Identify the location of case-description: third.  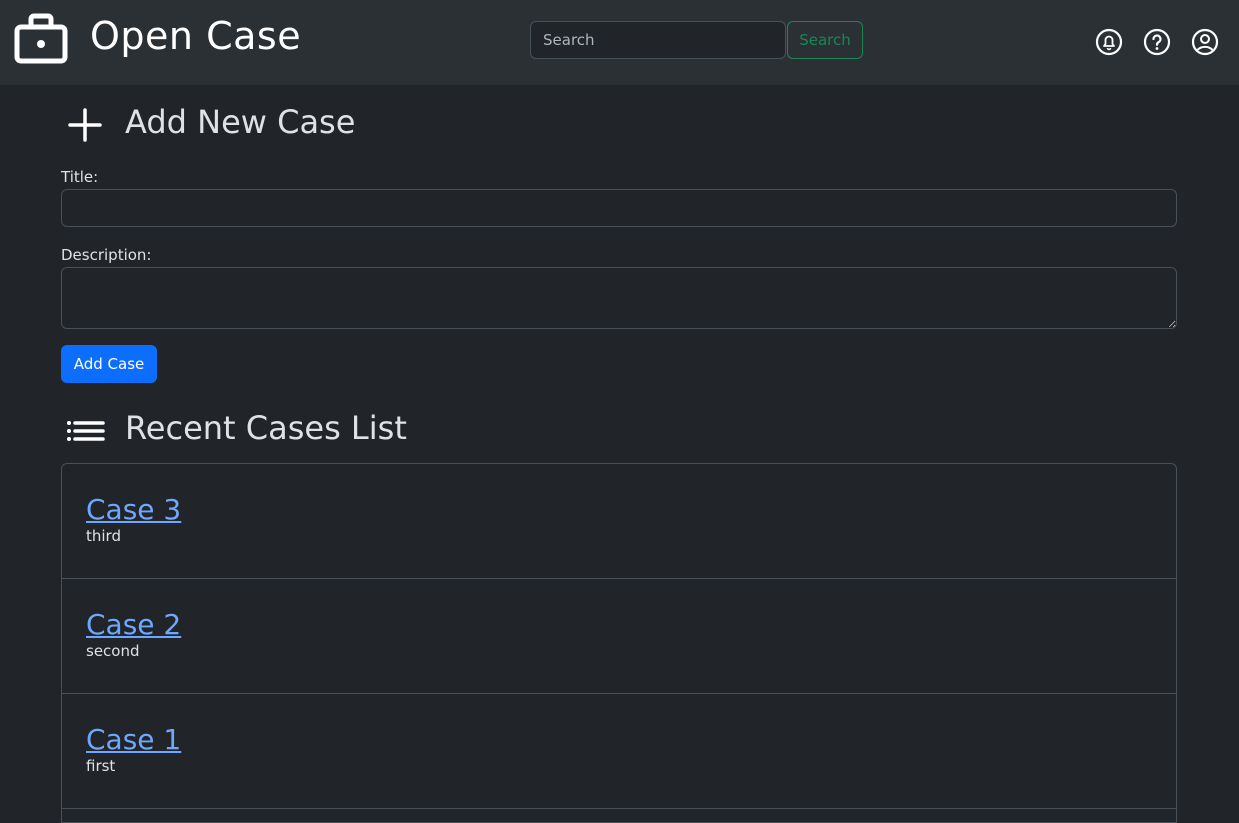
(103, 536).